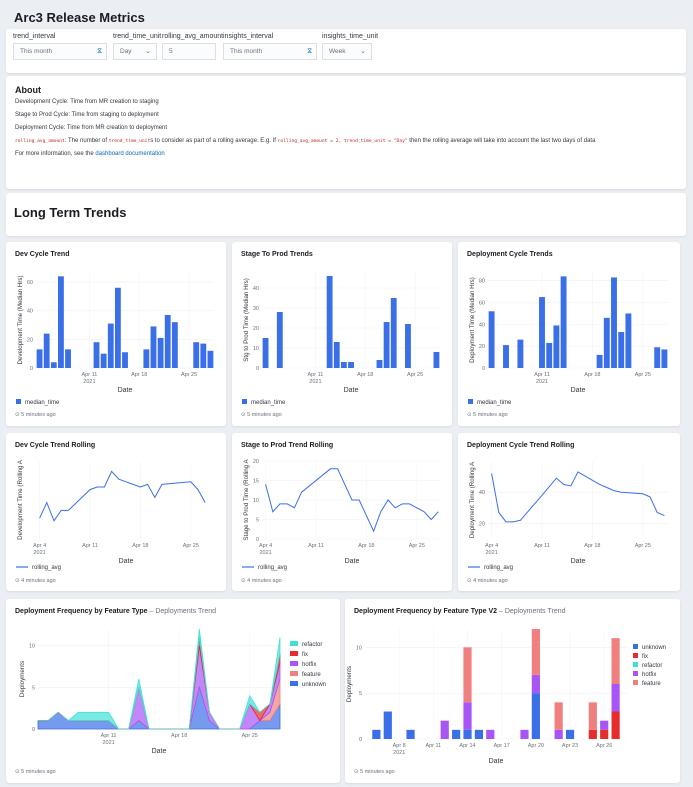 The image size is (693, 787). What do you see at coordinates (193, 36) in the screenshot?
I see `control-label: rolling_avg_amount` at bounding box center [193, 36].